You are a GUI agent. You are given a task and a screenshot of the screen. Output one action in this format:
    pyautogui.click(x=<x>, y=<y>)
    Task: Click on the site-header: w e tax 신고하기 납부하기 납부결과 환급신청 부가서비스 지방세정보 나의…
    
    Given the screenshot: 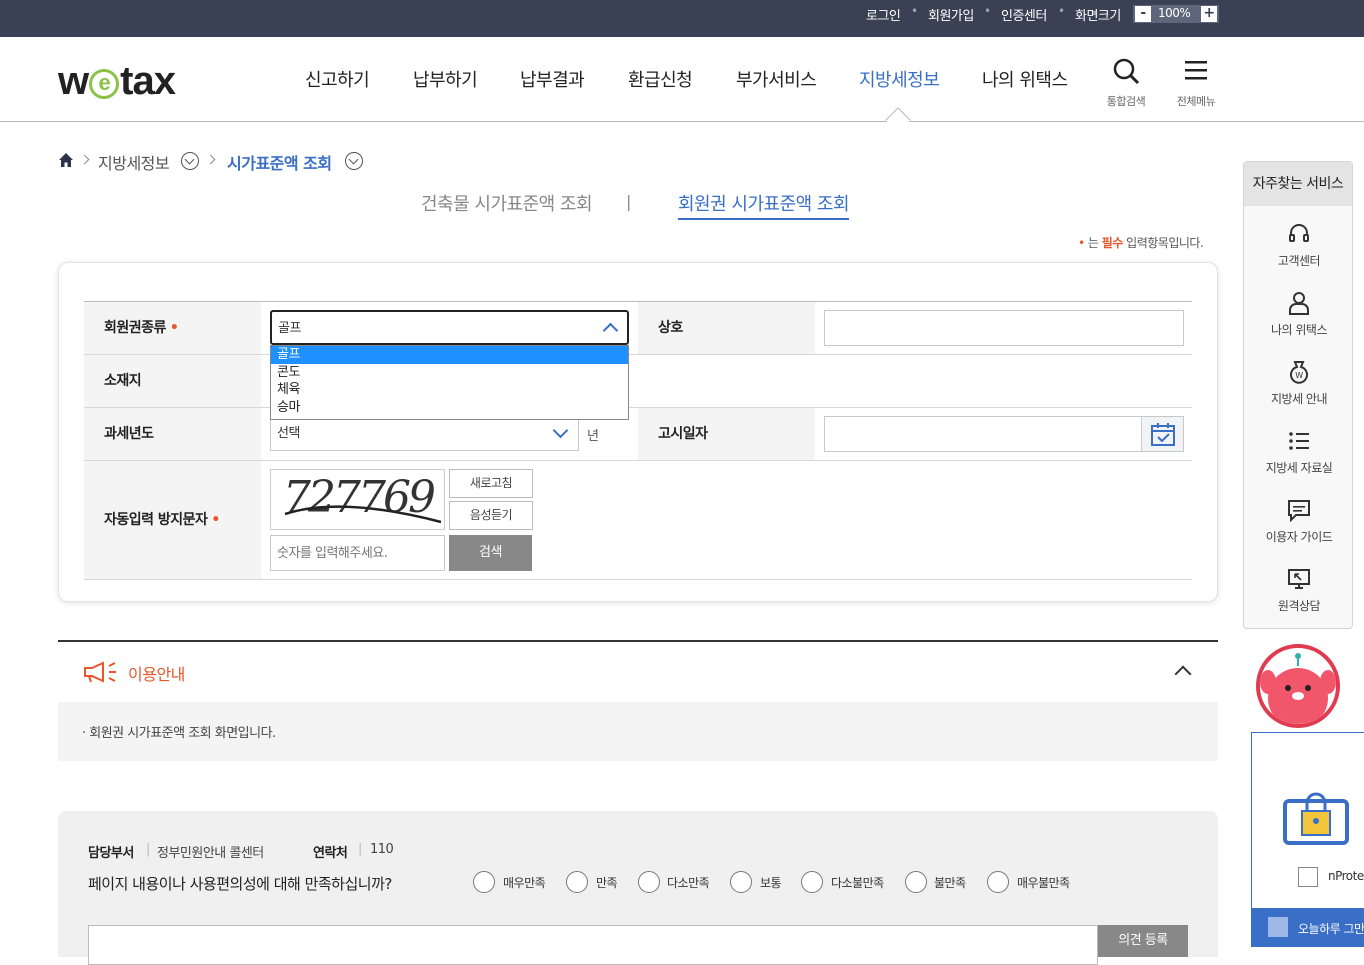 What is the action you would take?
    pyautogui.click(x=682, y=85)
    